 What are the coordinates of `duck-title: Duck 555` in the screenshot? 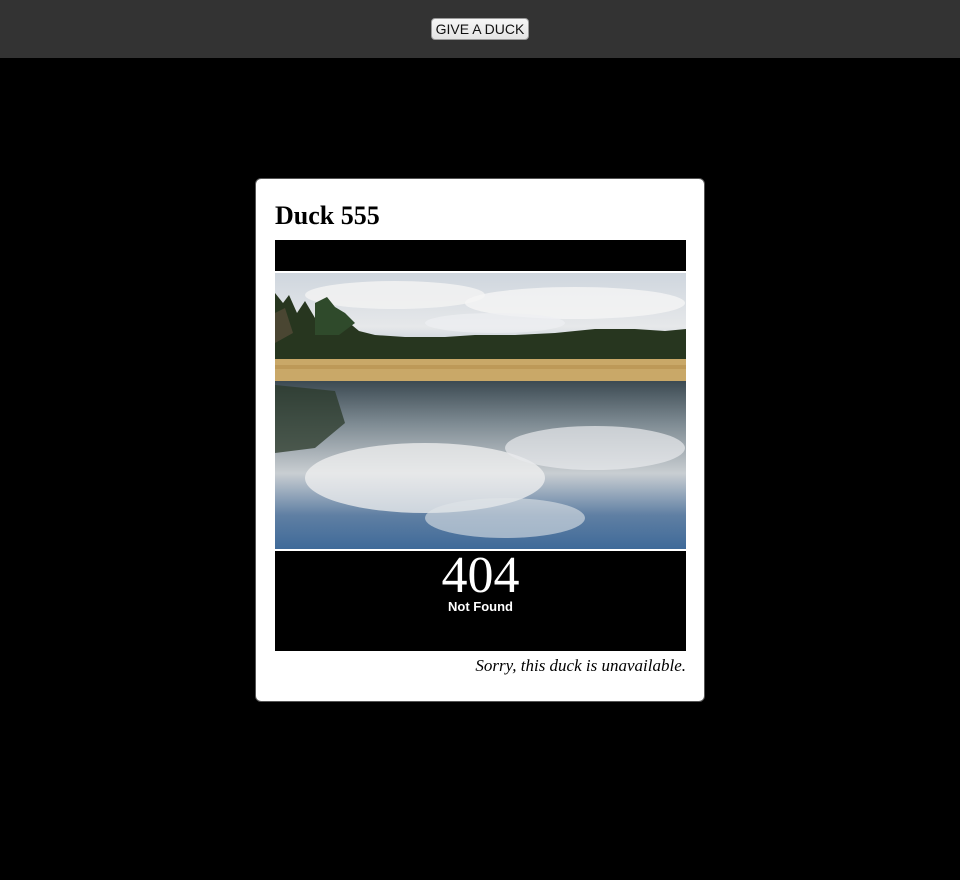 It's located at (327, 215).